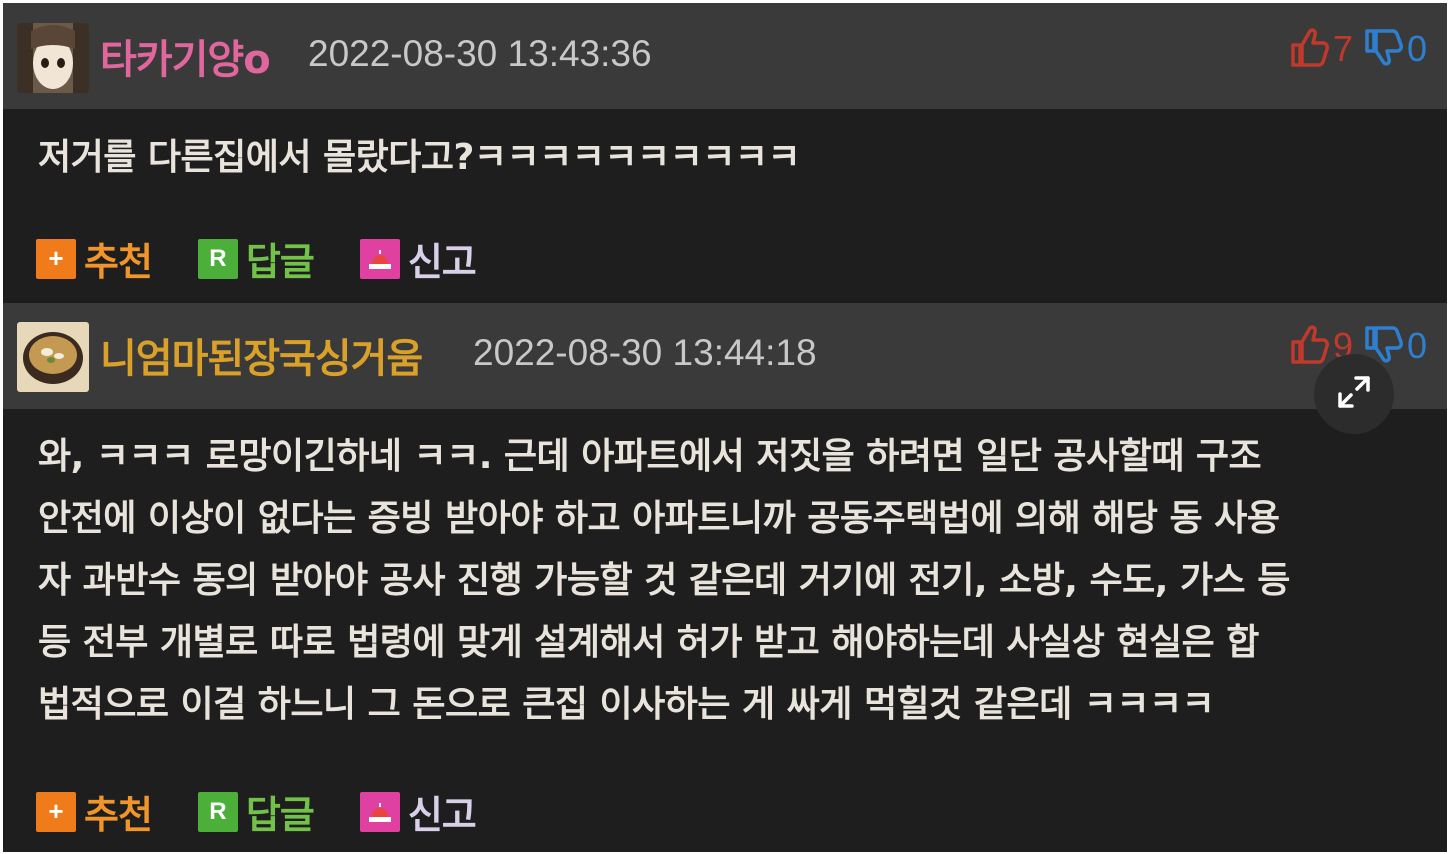 This screenshot has height=854, width=1450. I want to click on comment-datetime: 2022-08-30 13:43:36, so click(480, 53).